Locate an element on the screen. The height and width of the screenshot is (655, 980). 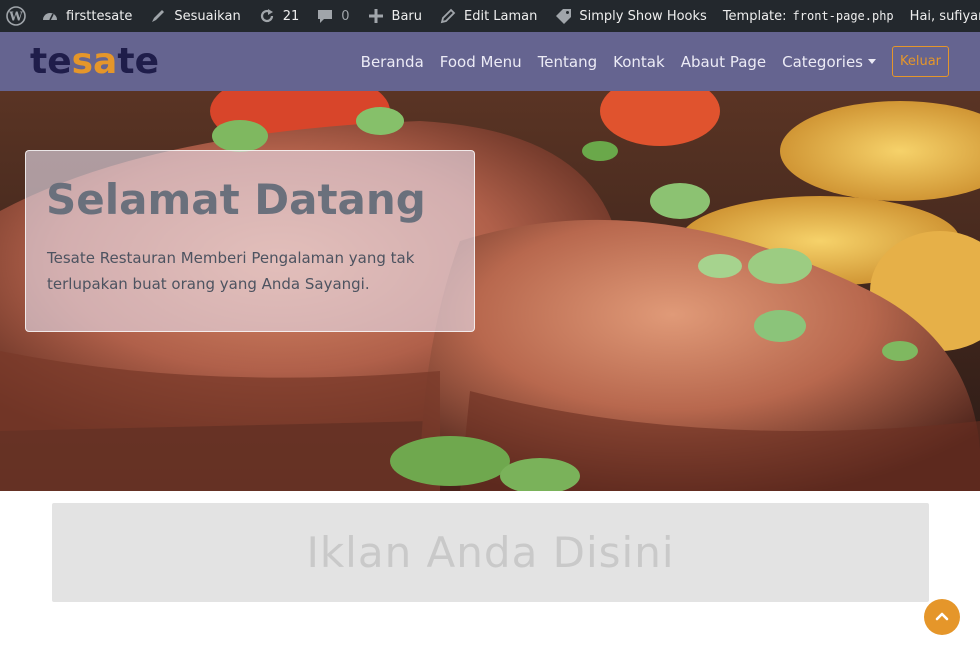
nav-item-beranda: Beranda is located at coordinates (392, 62).